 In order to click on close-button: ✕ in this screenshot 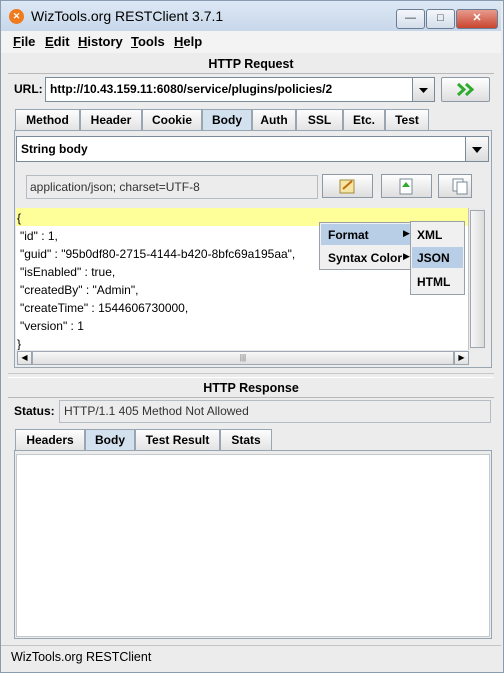, I will do `click(477, 19)`.